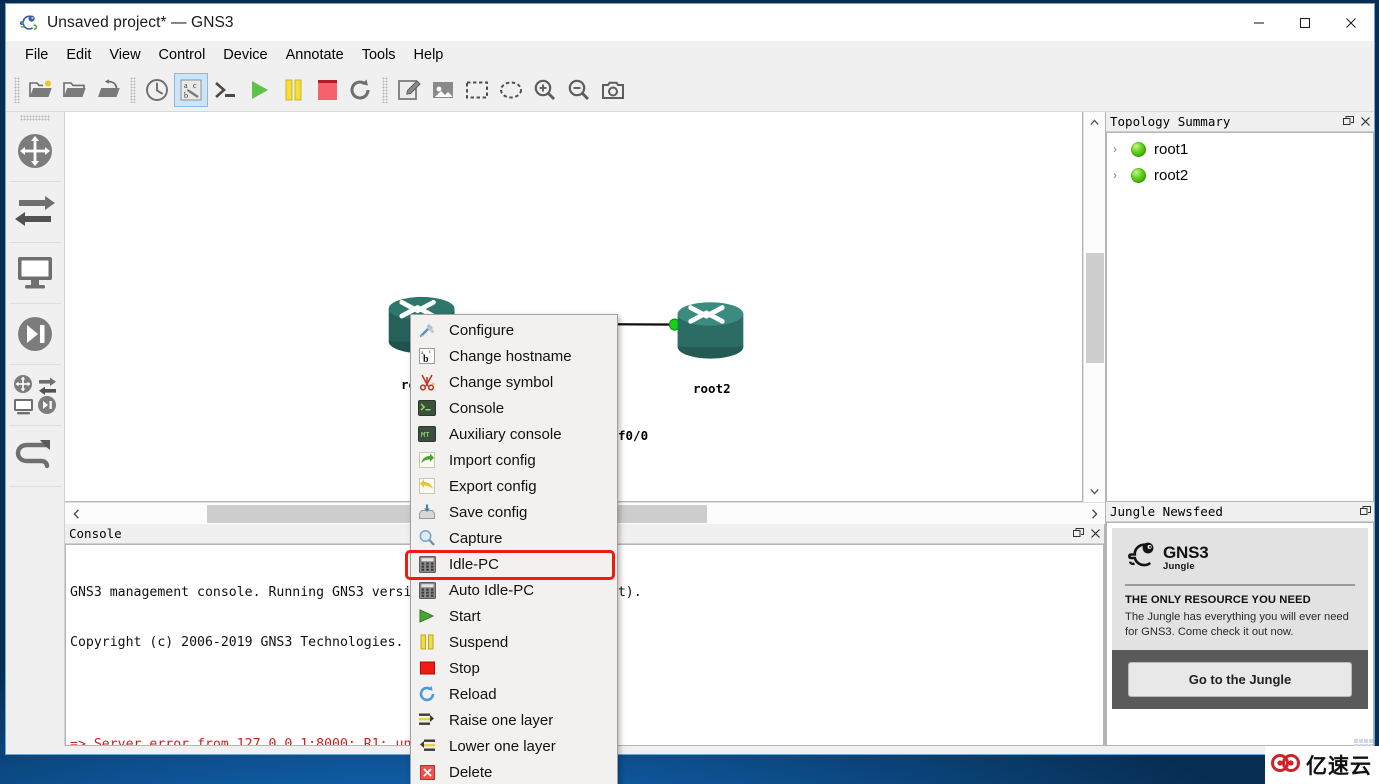 The height and width of the screenshot is (784, 1379). Describe the element at coordinates (514, 590) in the screenshot. I see `ctx-auto-idle-pc: Auto Idle-PC` at that location.